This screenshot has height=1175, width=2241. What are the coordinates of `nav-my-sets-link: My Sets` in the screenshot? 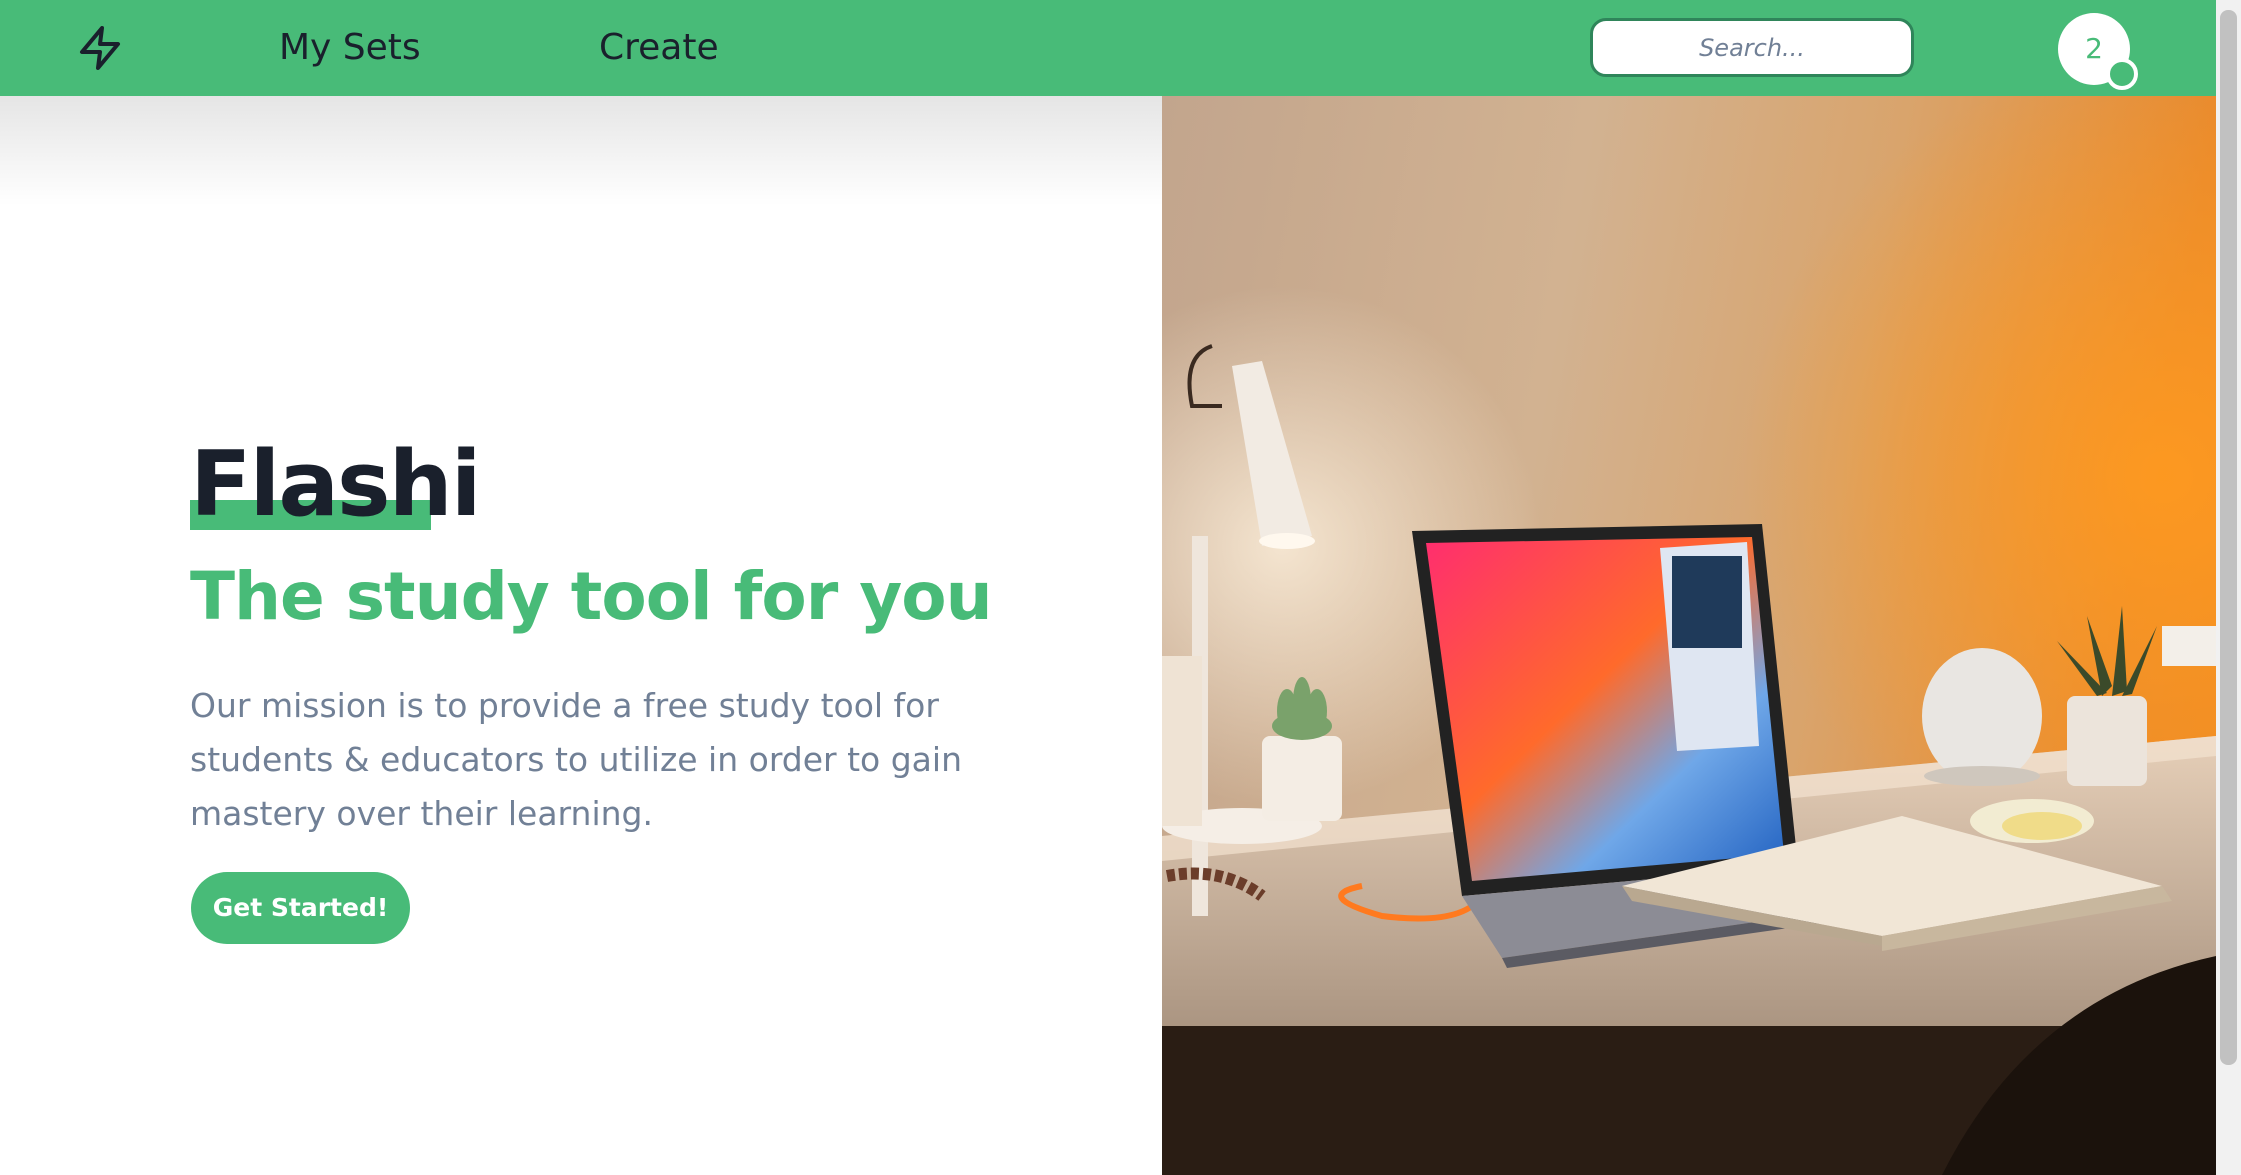 It's located at (350, 48).